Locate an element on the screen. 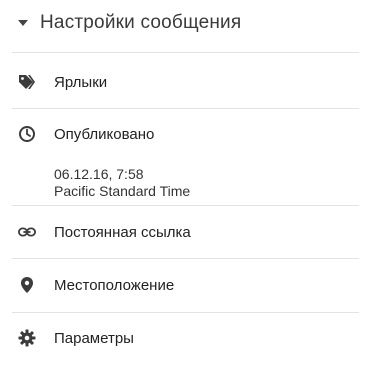  published-row: Опубликовано is located at coordinates (183, 134).